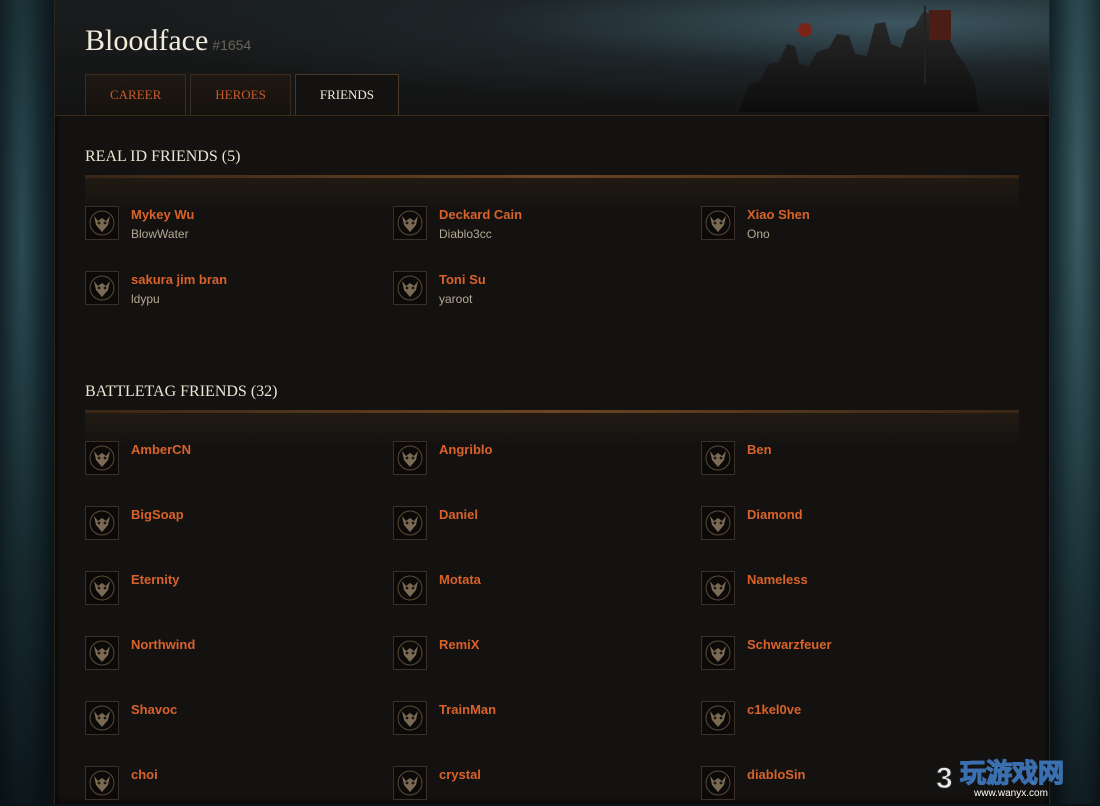 This screenshot has height=806, width=1100. Describe the element at coordinates (859, 59) in the screenshot. I see `heroes-banner-image` at that location.